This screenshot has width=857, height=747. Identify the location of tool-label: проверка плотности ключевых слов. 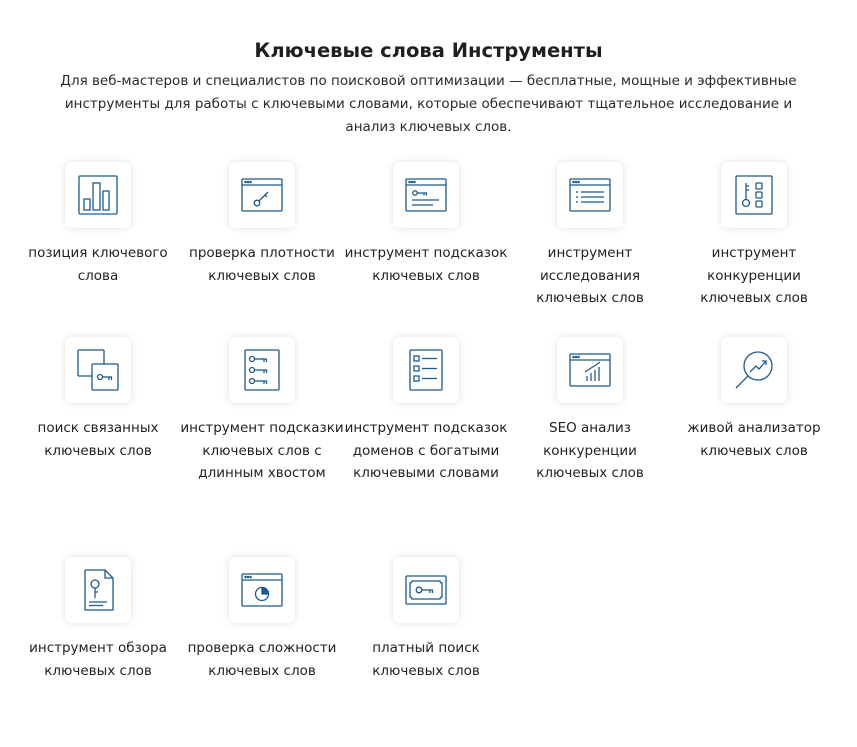
(262, 264).